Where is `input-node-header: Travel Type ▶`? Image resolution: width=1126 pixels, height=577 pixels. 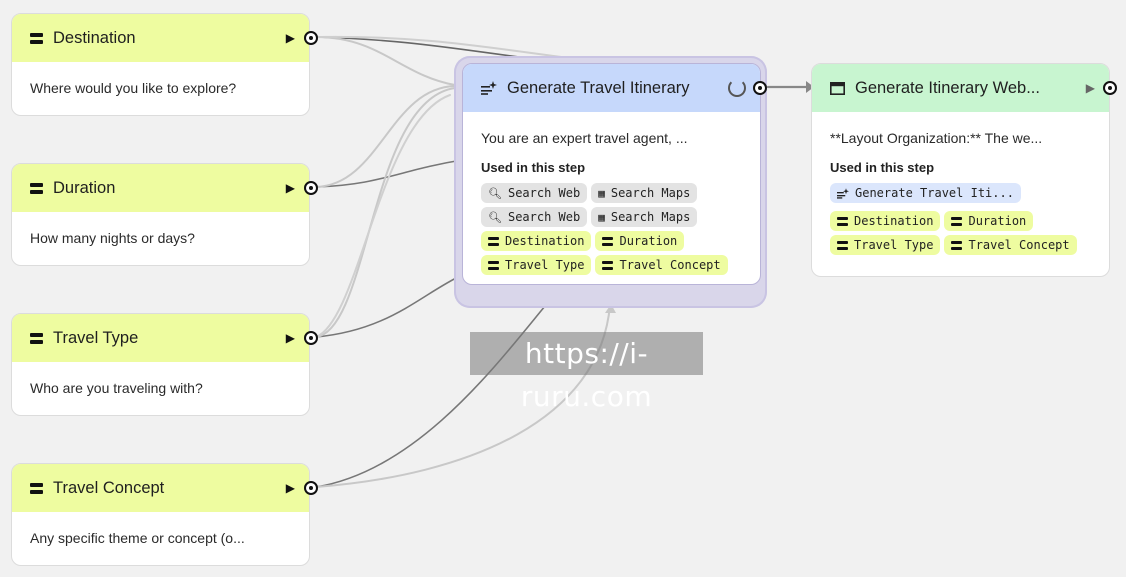
input-node-header: Travel Type ▶ is located at coordinates (160, 338).